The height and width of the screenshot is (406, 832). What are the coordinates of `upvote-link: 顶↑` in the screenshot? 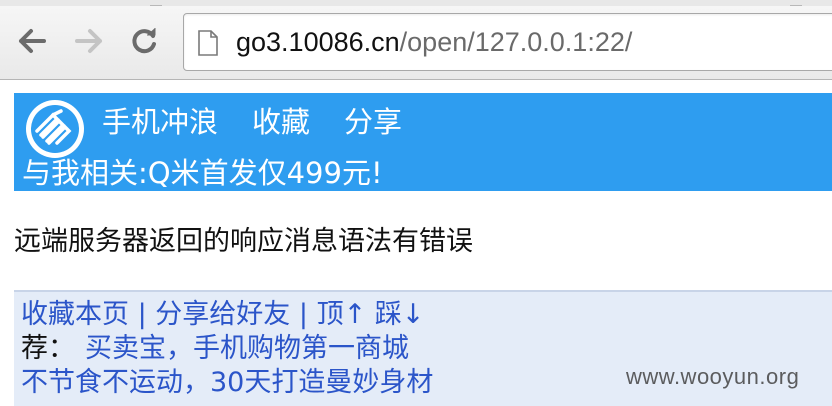 It's located at (342, 314).